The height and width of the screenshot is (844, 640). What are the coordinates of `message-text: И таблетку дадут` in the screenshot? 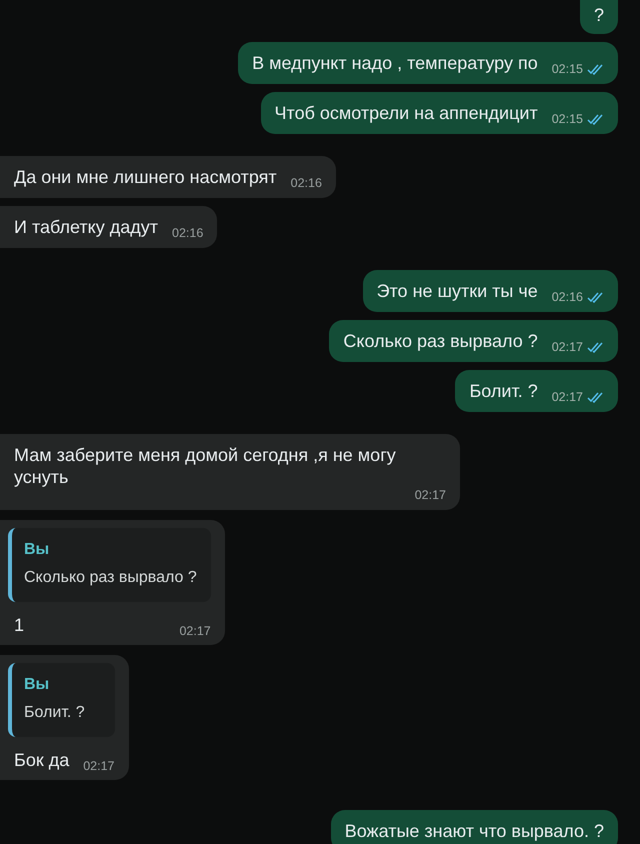 It's located at (86, 227).